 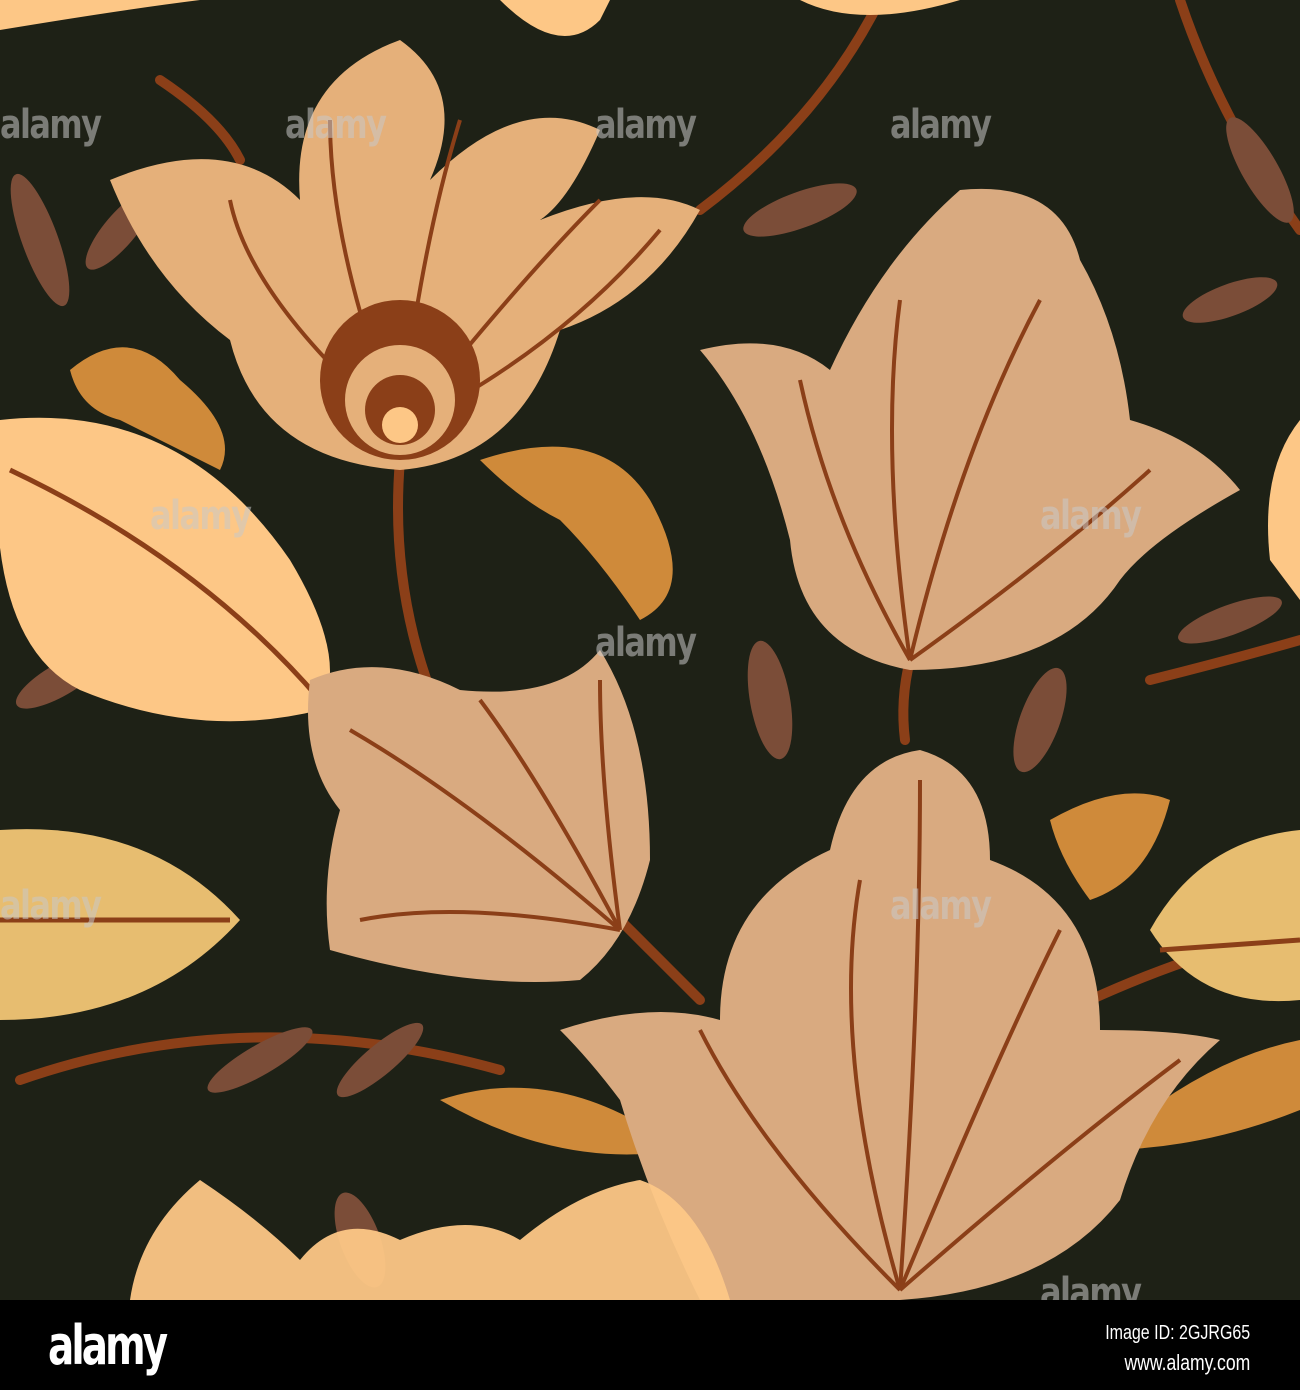 What do you see at coordinates (650, 1345) in the screenshot?
I see `footer-bar: alamy Image ID: 2GJRG65 www.alamy.com` at bounding box center [650, 1345].